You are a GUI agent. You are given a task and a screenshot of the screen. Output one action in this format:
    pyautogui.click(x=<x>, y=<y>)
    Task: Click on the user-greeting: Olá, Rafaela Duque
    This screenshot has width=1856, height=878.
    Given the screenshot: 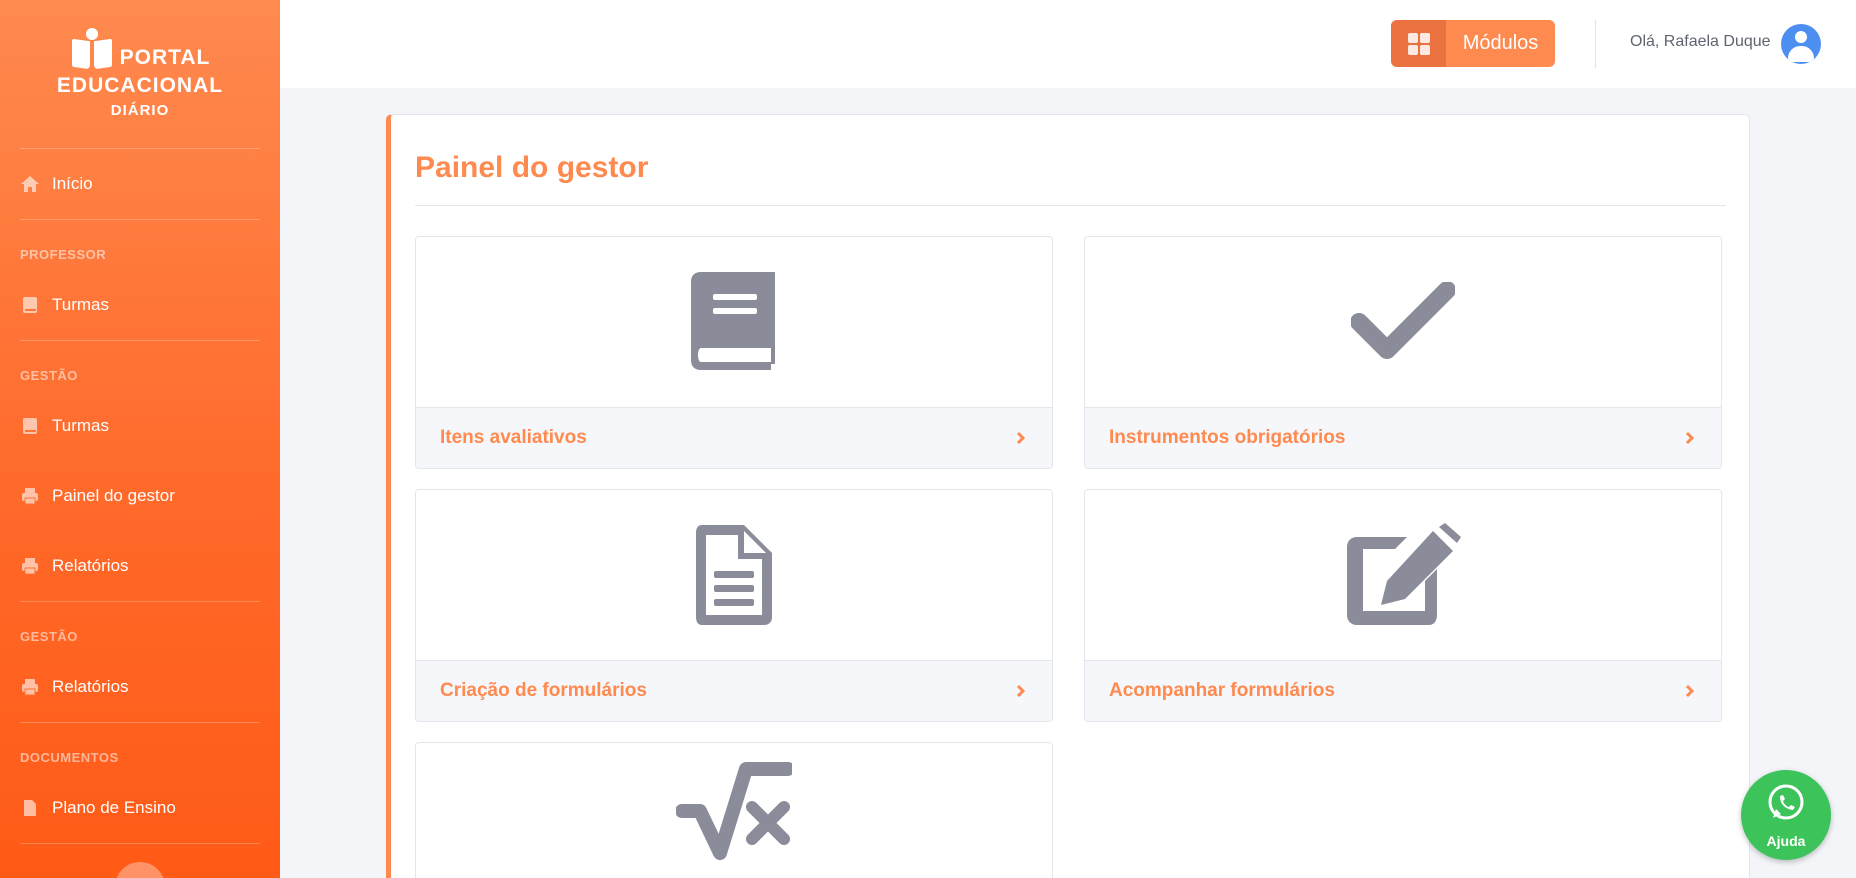 What is the action you would take?
    pyautogui.click(x=1700, y=42)
    